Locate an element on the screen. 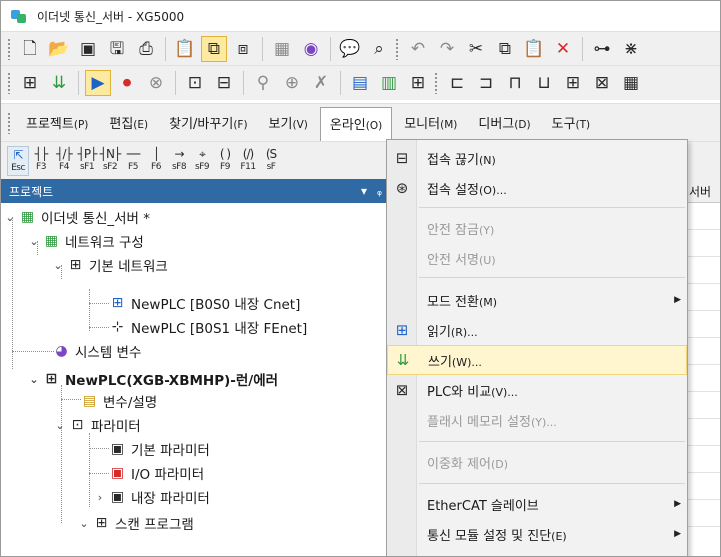  menu-item-safety-lock: 안전 잠금(Y) is located at coordinates (537, 228).